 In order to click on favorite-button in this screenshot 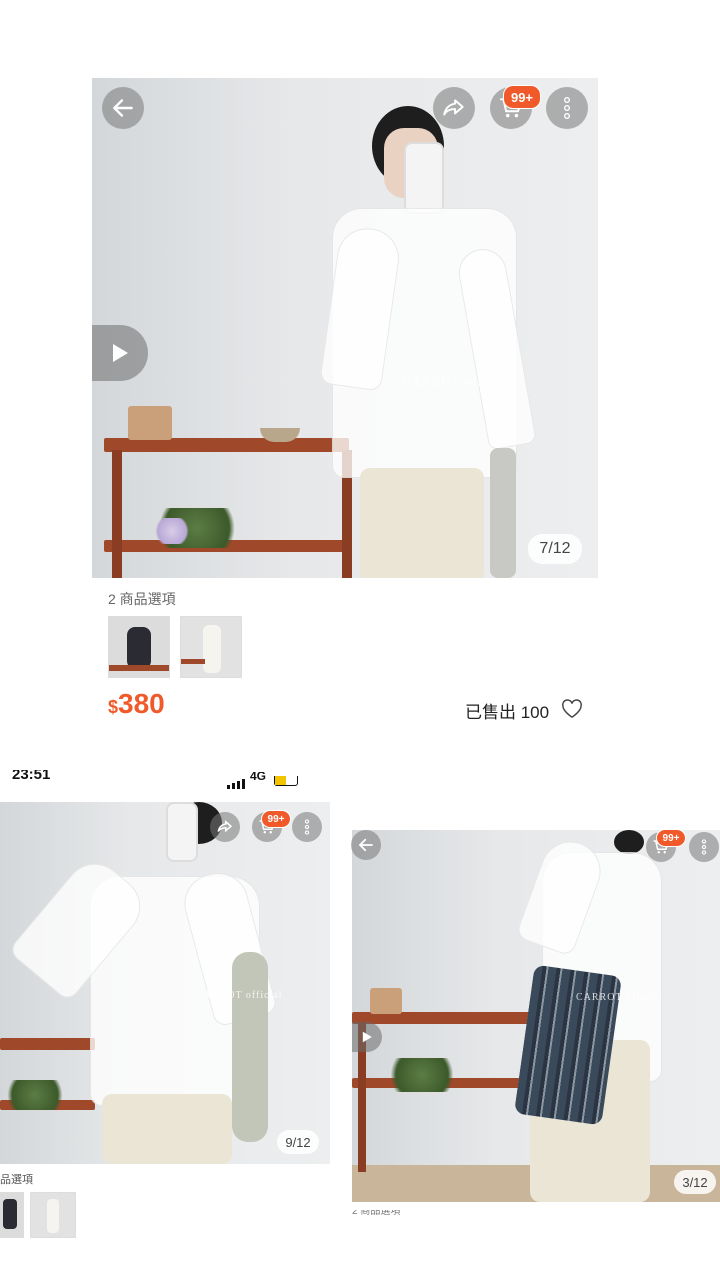, I will do `click(572, 710)`.